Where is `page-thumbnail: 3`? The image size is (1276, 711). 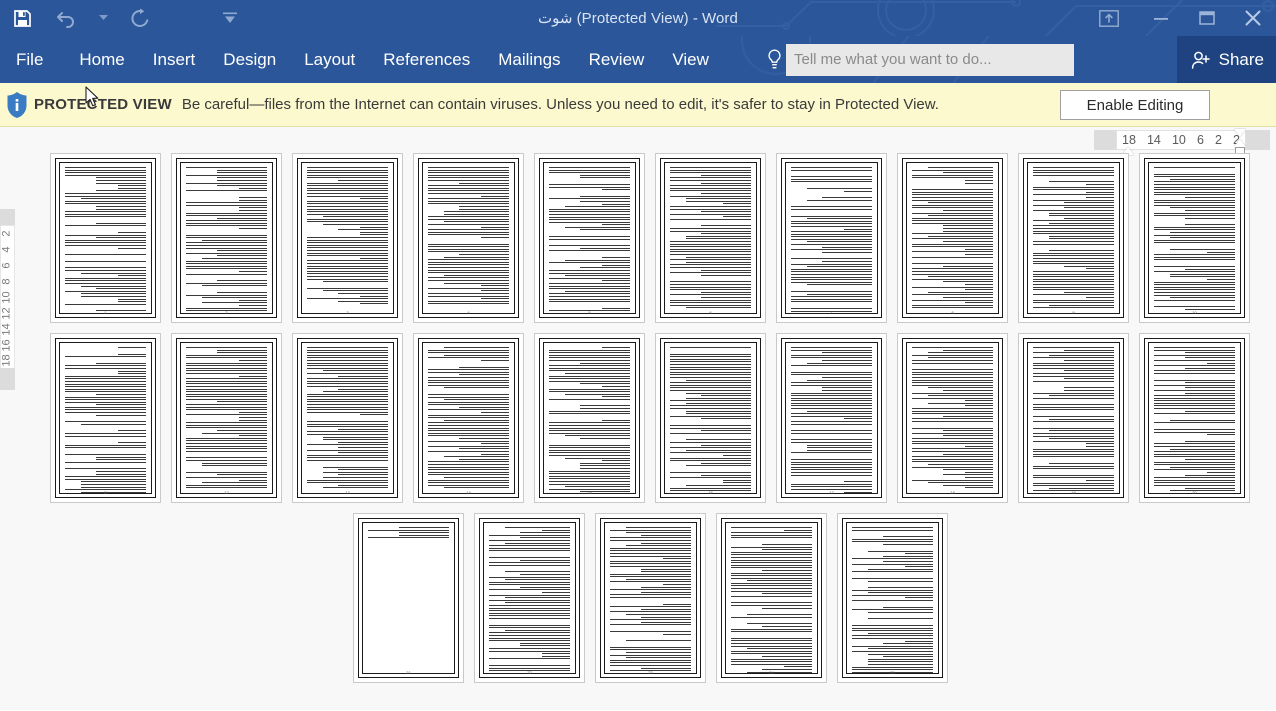
page-thumbnail: 3 is located at coordinates (347, 238).